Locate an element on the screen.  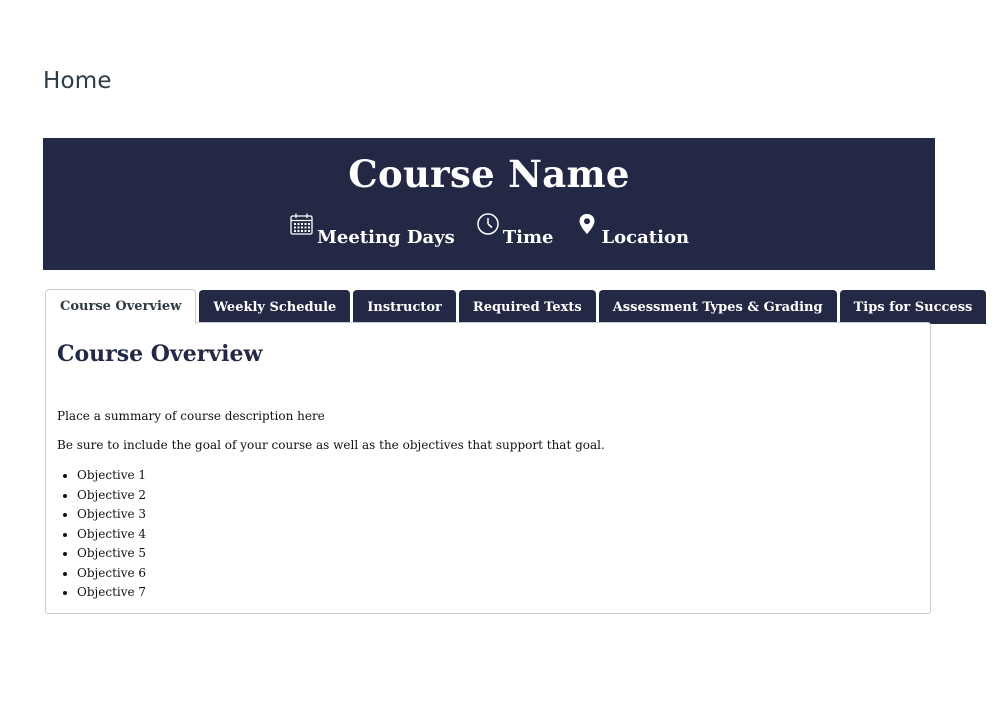
list-item: Objective 3 is located at coordinates (111, 515).